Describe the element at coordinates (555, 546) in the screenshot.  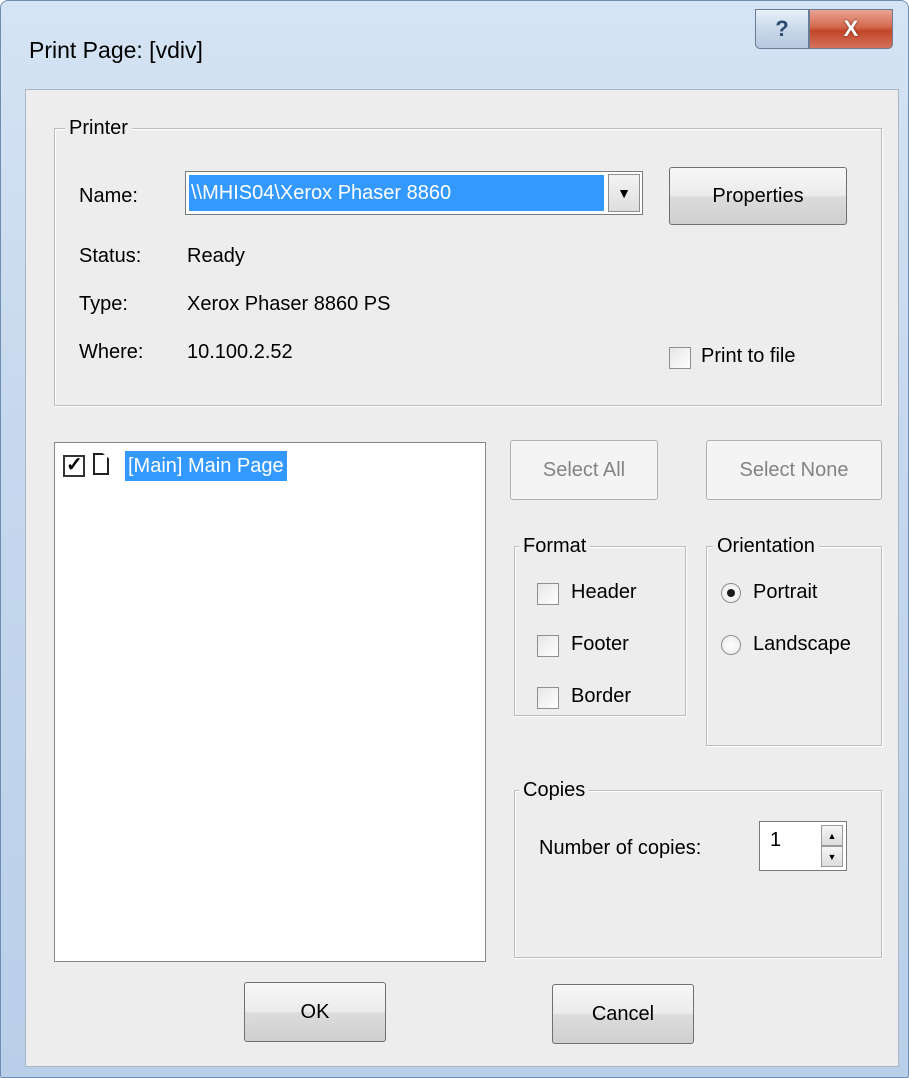
I see `format-group-label: Format` at that location.